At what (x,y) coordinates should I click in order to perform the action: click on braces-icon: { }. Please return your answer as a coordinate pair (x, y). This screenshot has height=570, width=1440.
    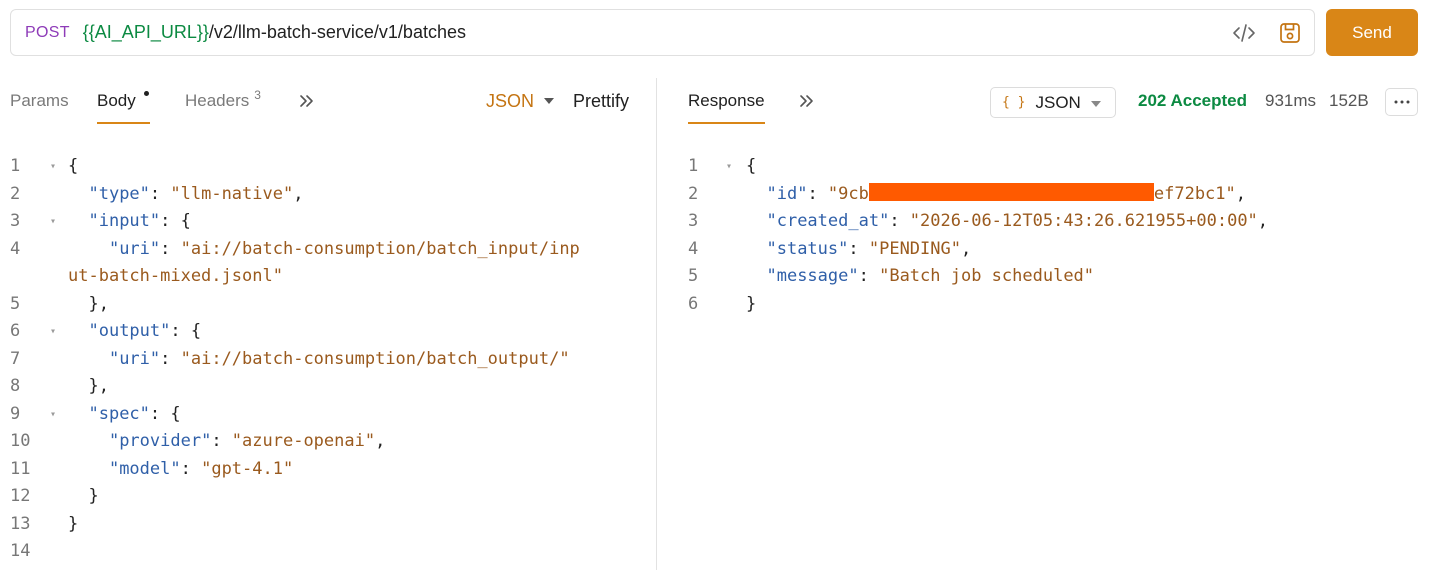
    Looking at the image, I should click on (1014, 102).